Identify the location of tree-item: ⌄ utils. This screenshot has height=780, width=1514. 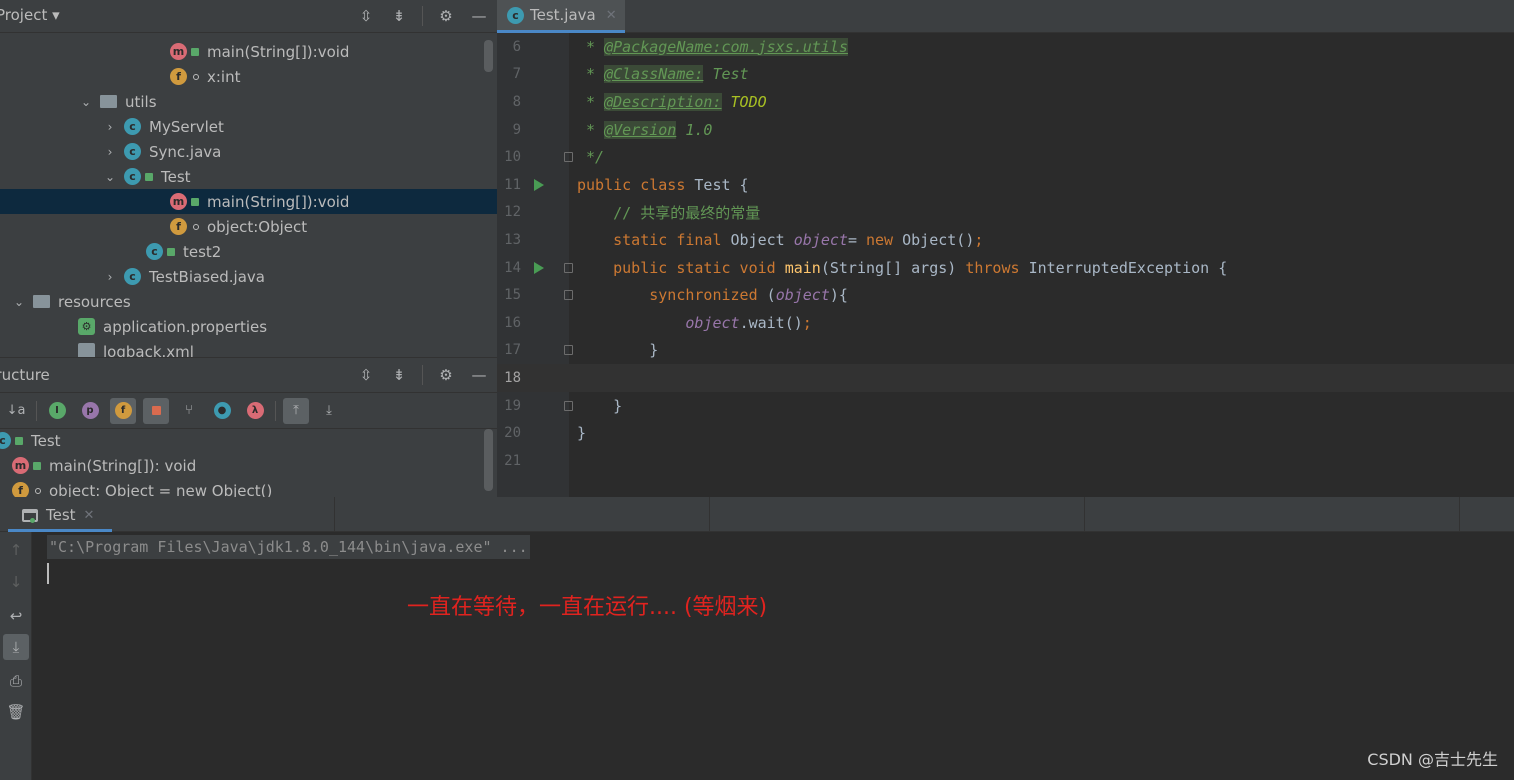
(248, 101).